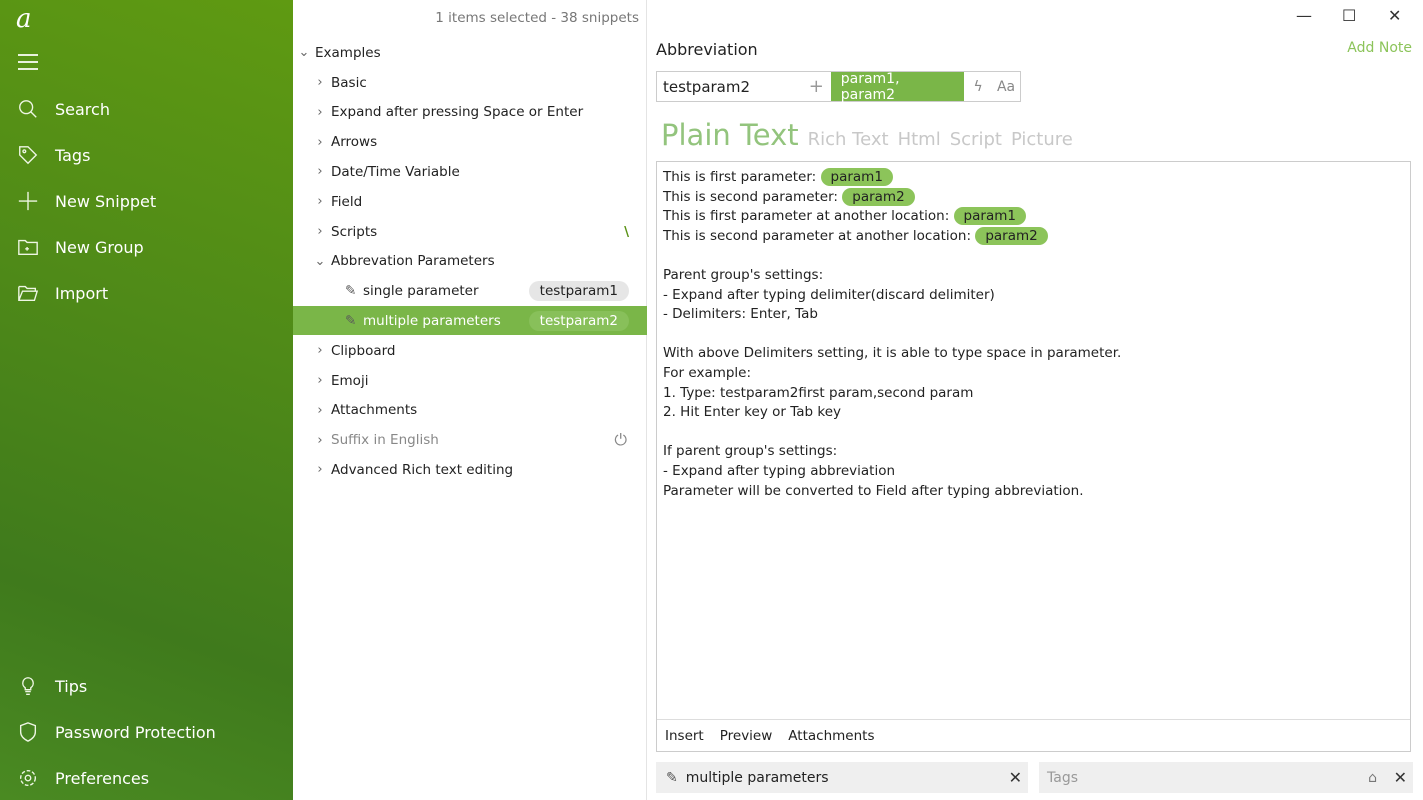 The width and height of the screenshot is (1423, 800). Describe the element at coordinates (27, 293) in the screenshot. I see `folder-open-icon` at that location.